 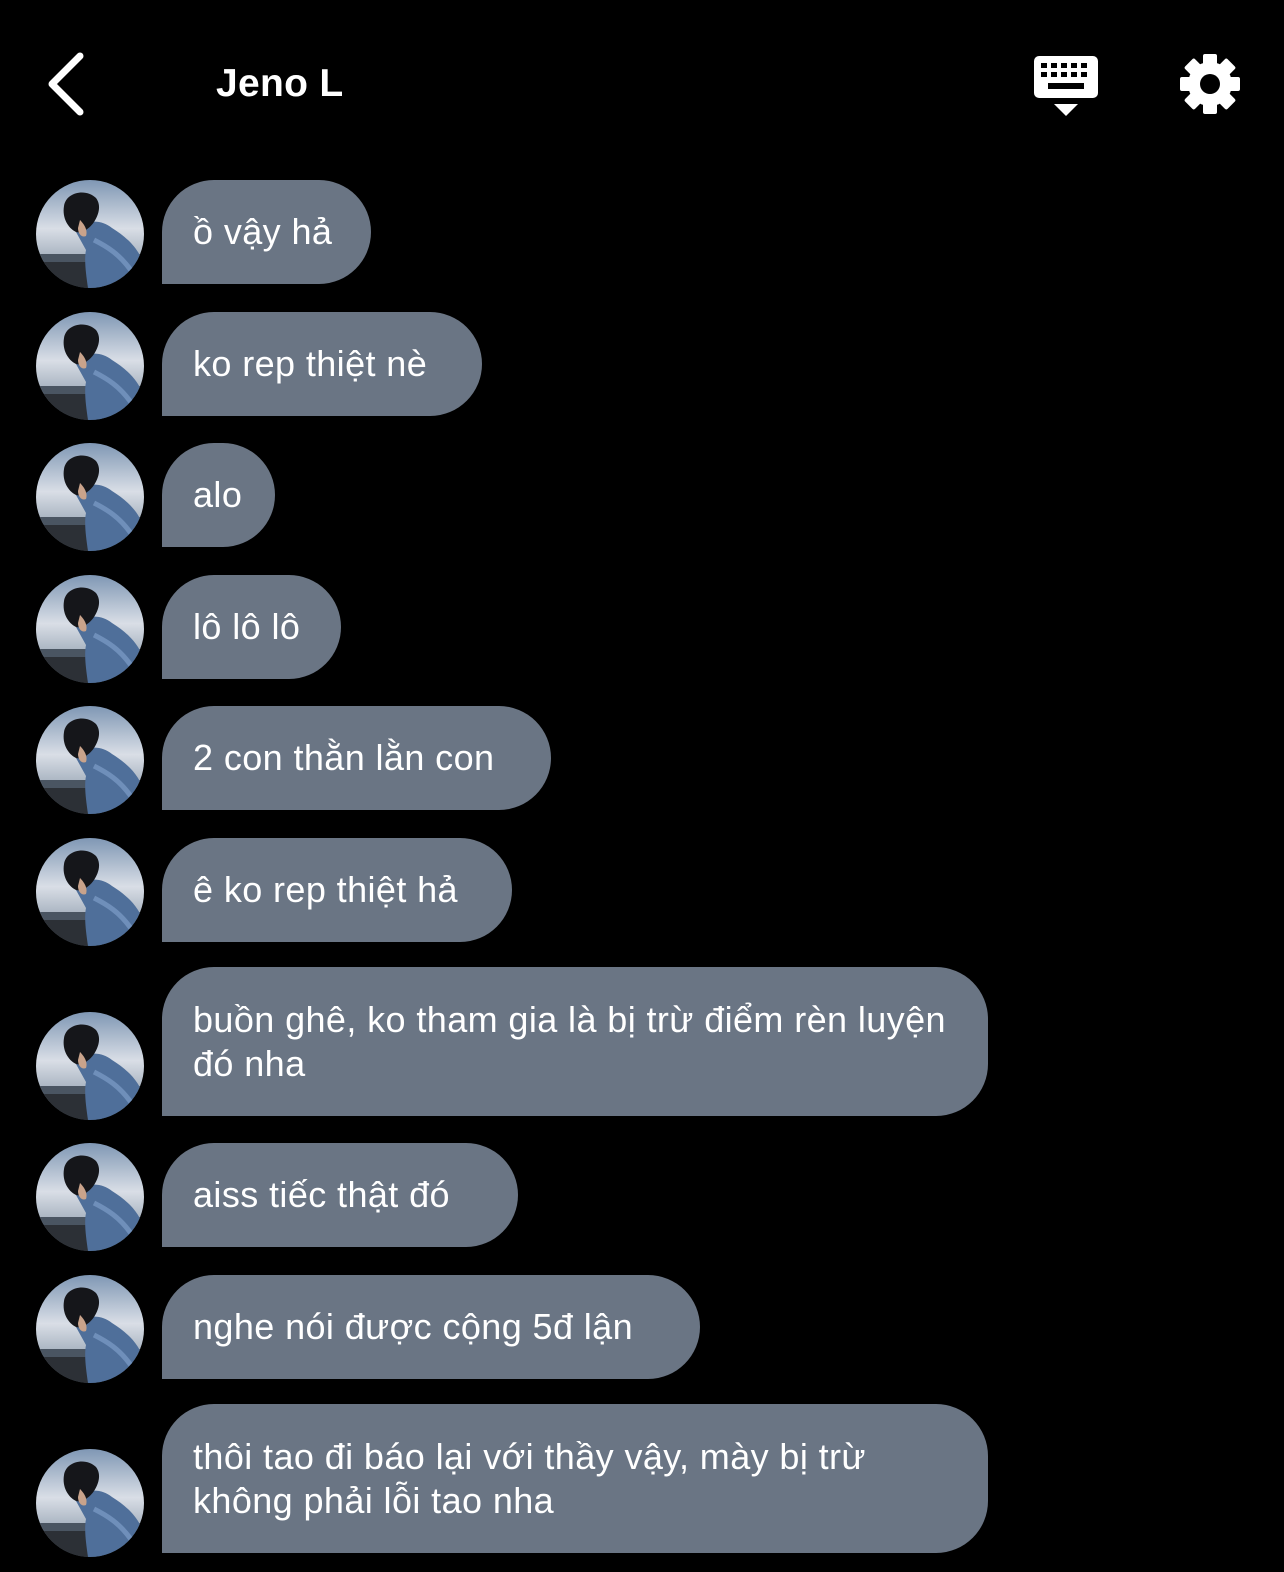 I want to click on message-text: ồ vậy hả, so click(x=263, y=231).